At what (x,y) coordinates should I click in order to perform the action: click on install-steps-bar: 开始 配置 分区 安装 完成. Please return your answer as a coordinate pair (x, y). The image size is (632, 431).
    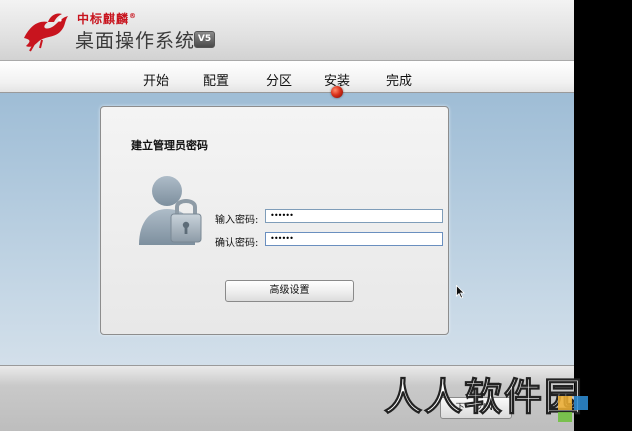
    Looking at the image, I should click on (287, 77).